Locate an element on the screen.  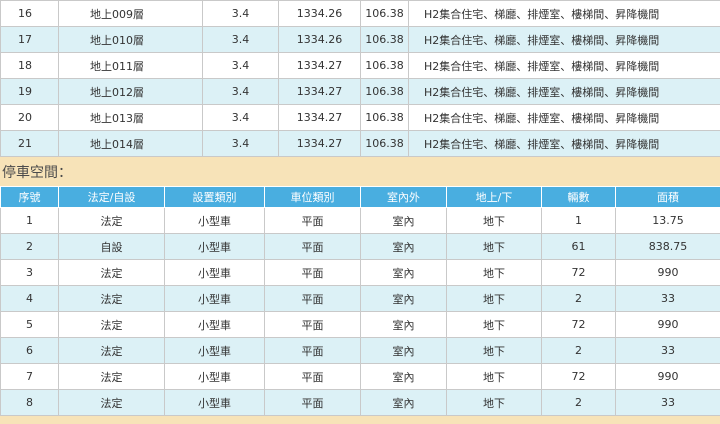
floor-no-cell: 18 is located at coordinates (29, 65).